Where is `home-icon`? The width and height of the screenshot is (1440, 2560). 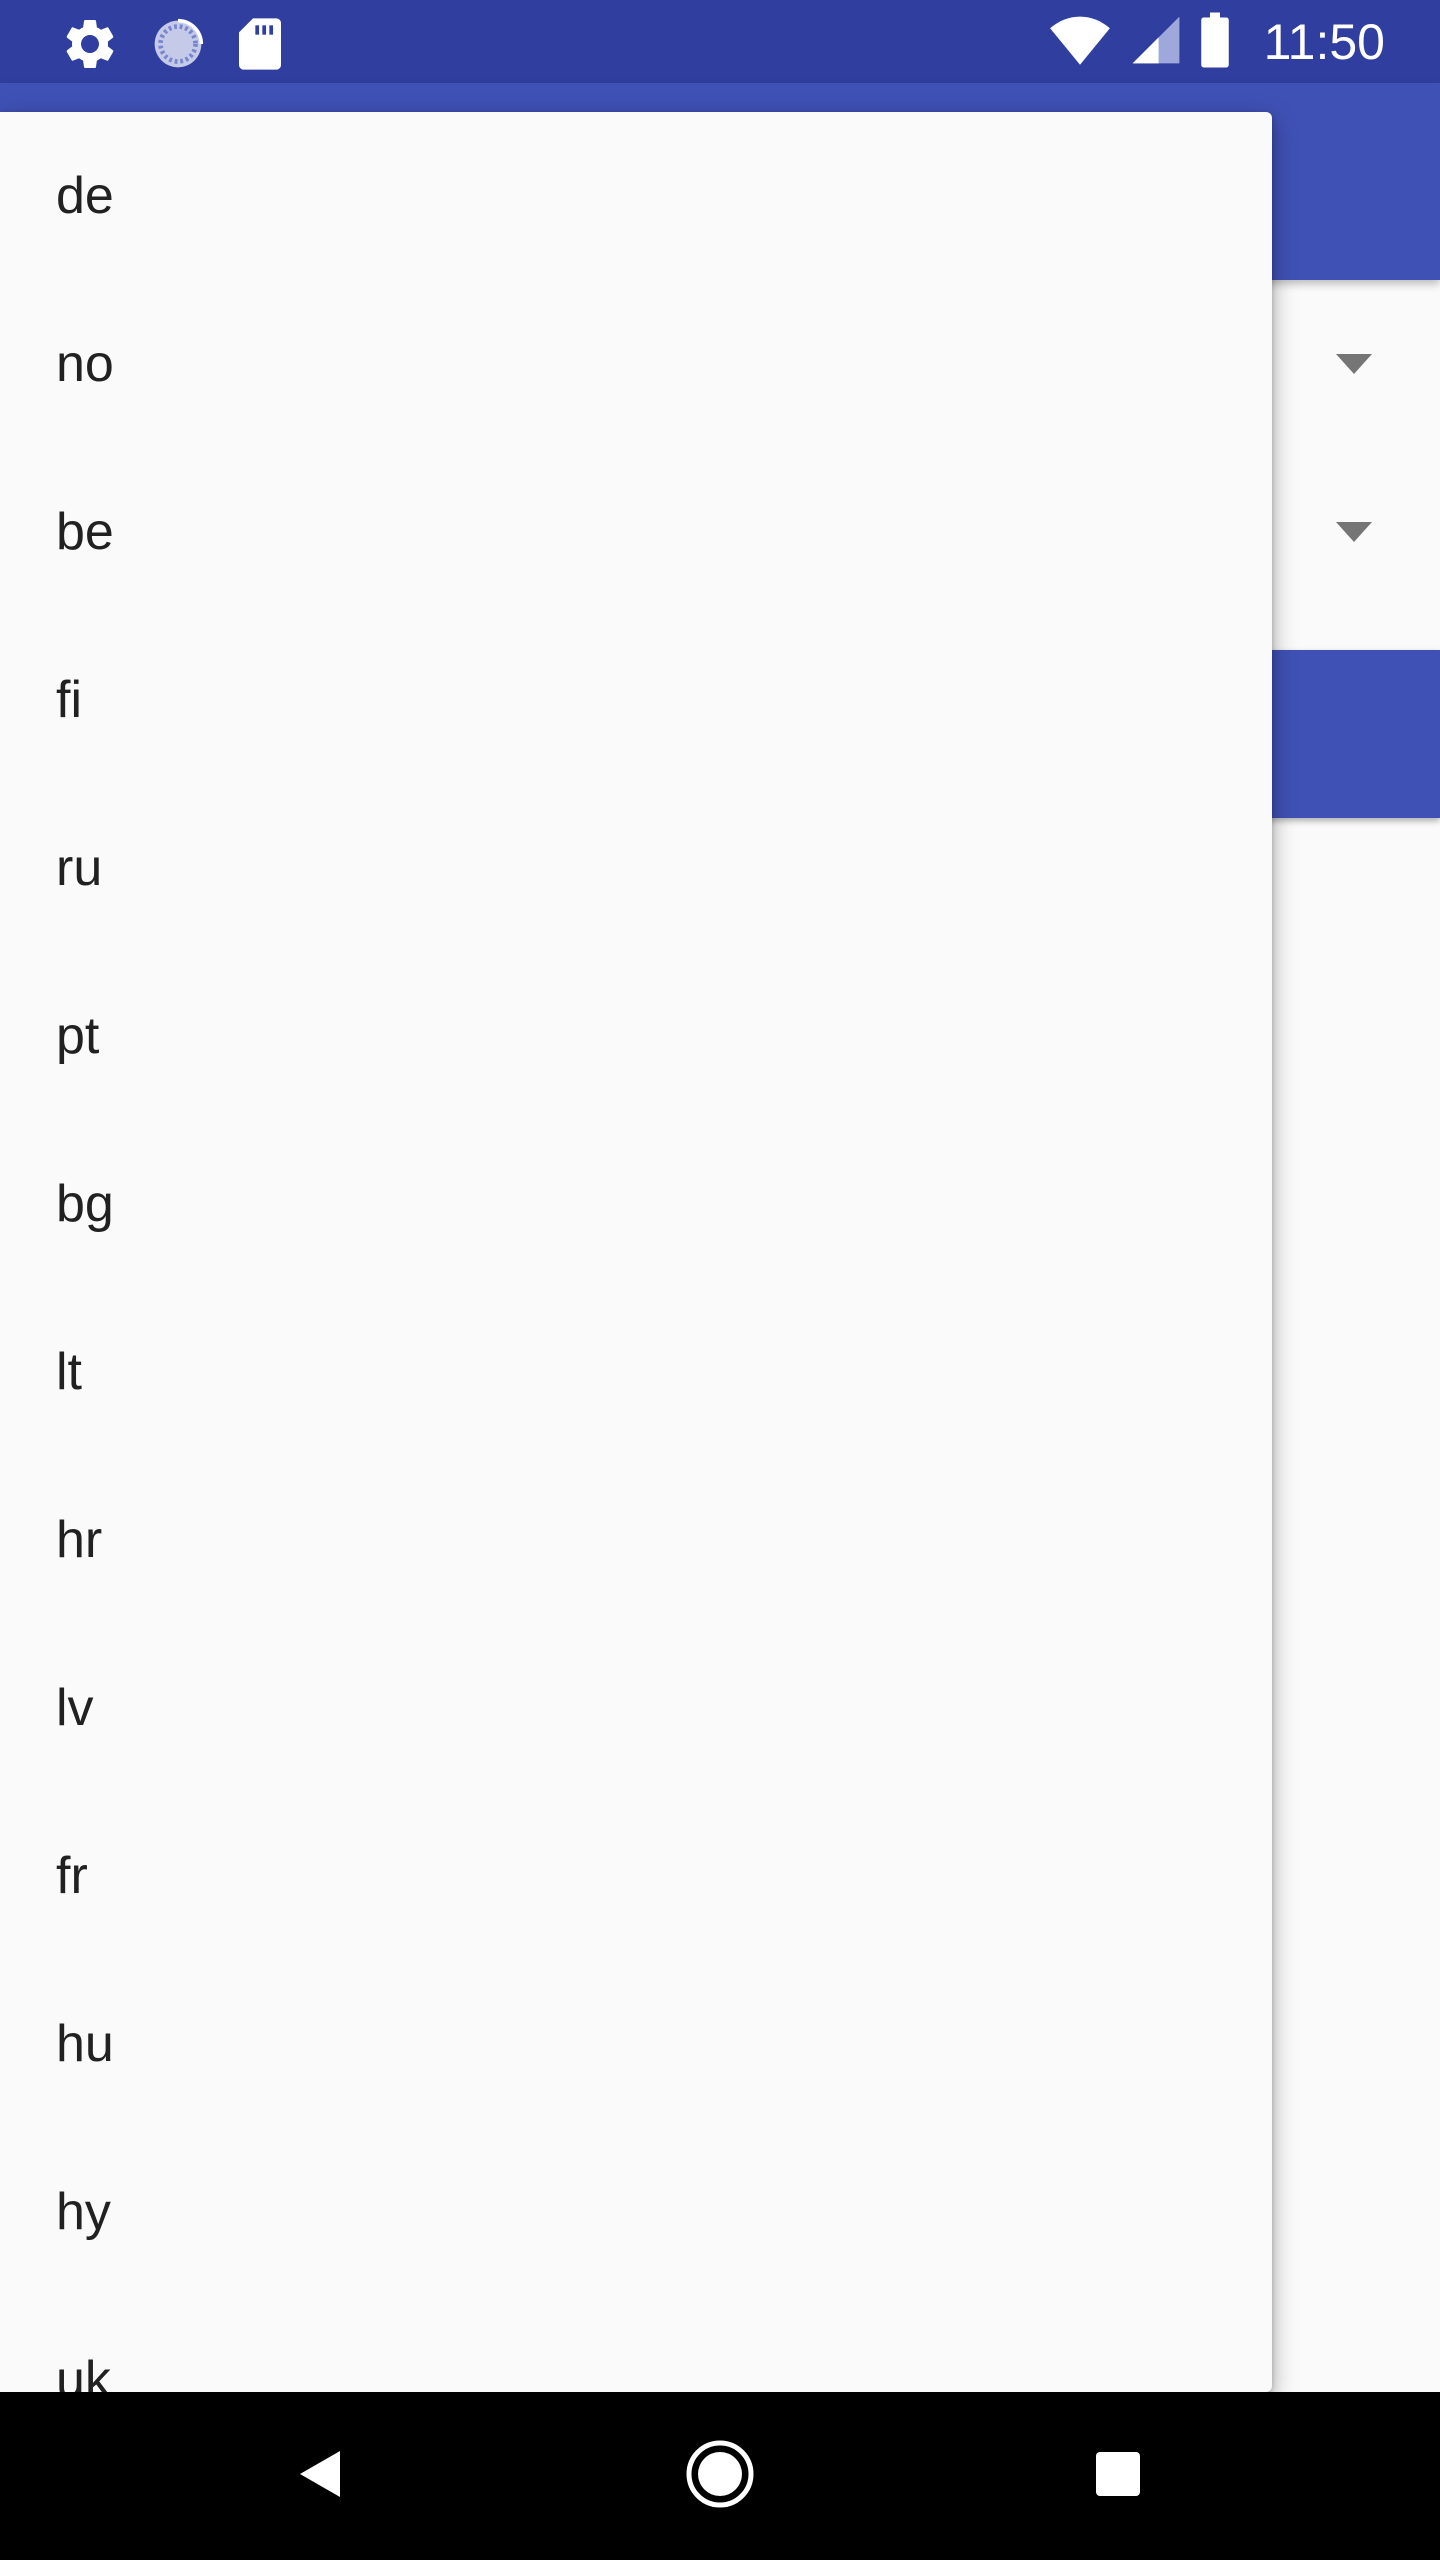 home-icon is located at coordinates (720, 2476).